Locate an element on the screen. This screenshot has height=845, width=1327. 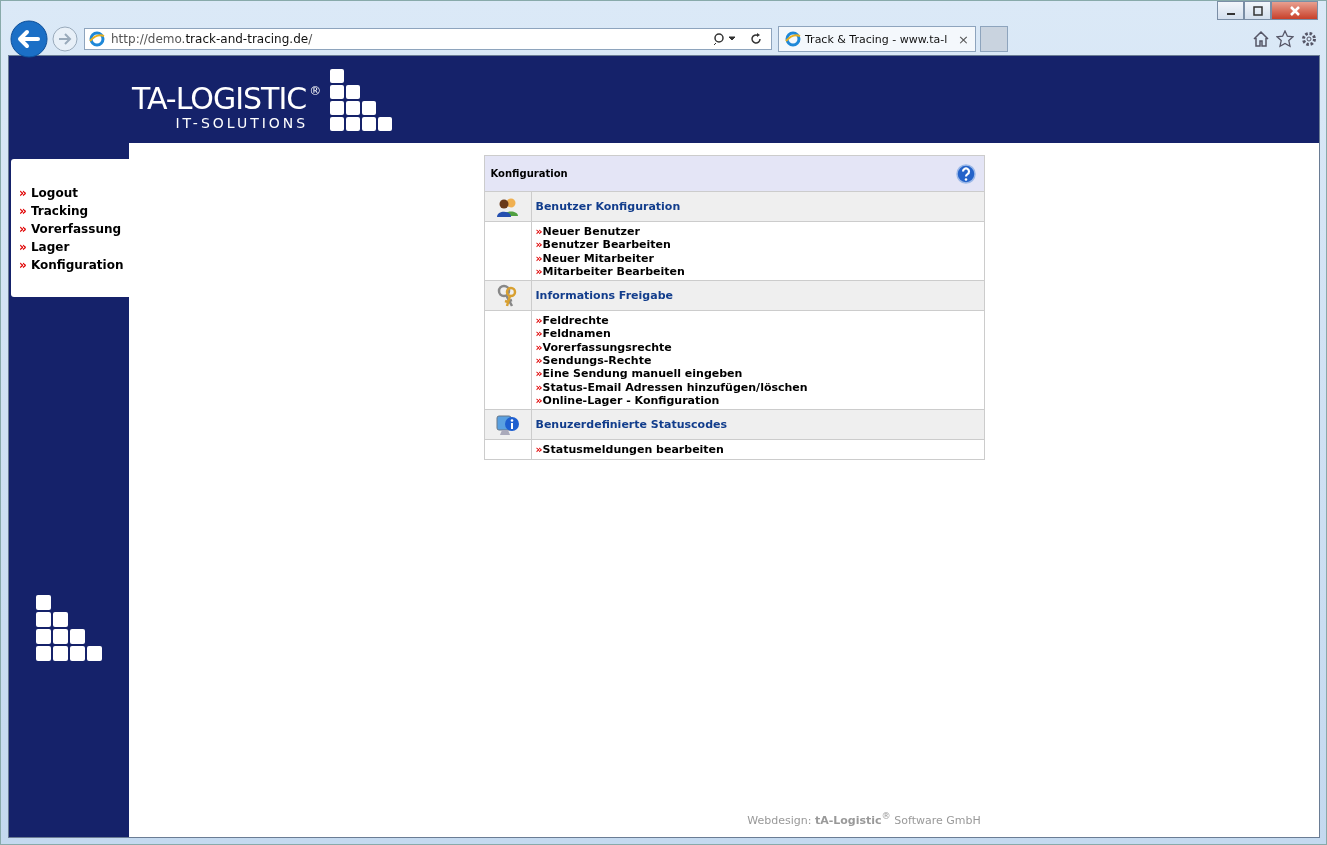
help-icon is located at coordinates (965, 173).